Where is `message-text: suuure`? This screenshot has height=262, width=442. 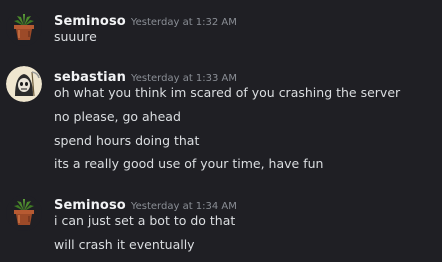 message-text: suuure is located at coordinates (75, 36).